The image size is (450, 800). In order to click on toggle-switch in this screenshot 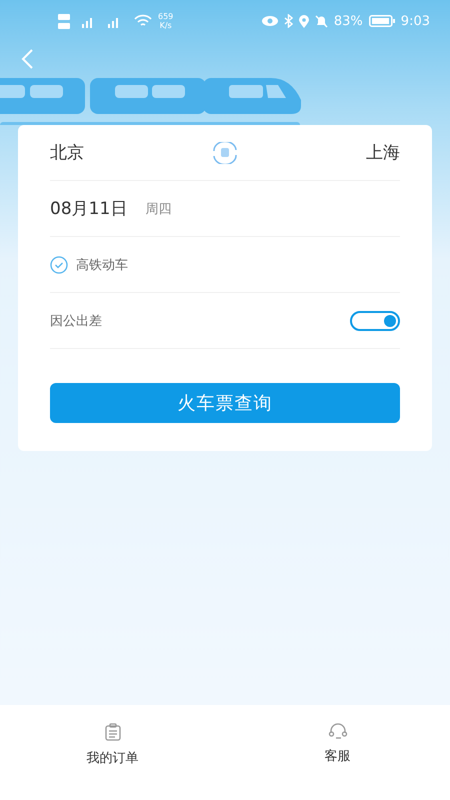, I will do `click(375, 320)`.